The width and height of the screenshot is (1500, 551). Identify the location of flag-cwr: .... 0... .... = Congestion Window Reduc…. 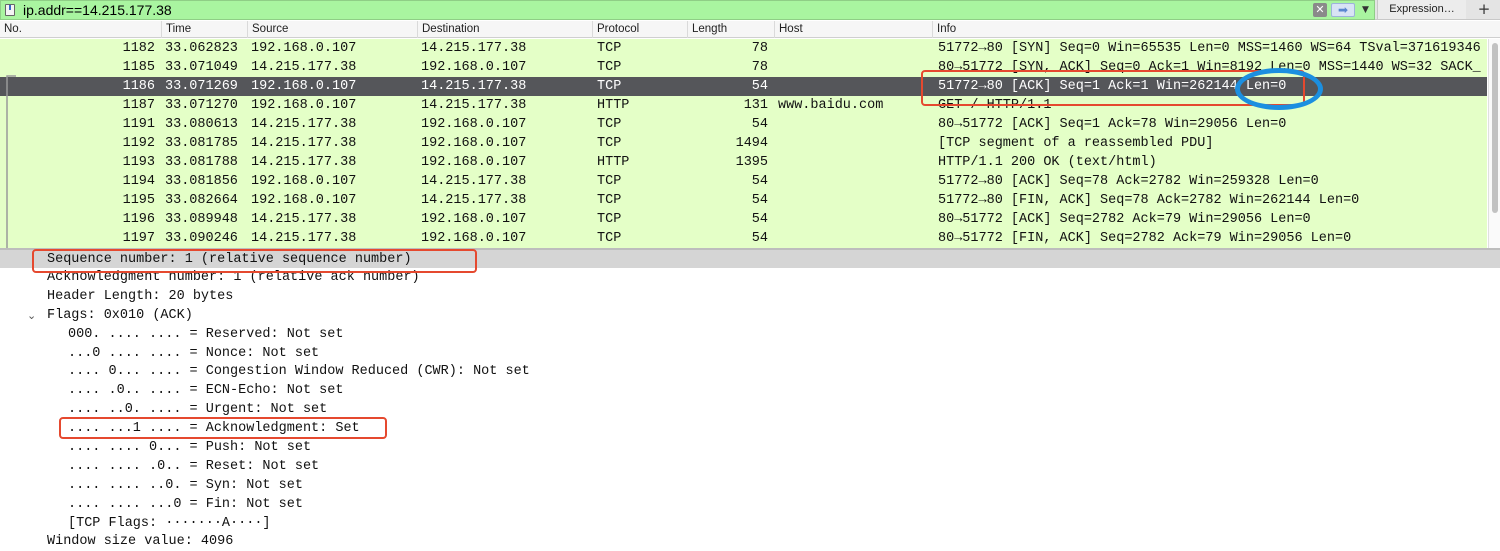
(299, 371).